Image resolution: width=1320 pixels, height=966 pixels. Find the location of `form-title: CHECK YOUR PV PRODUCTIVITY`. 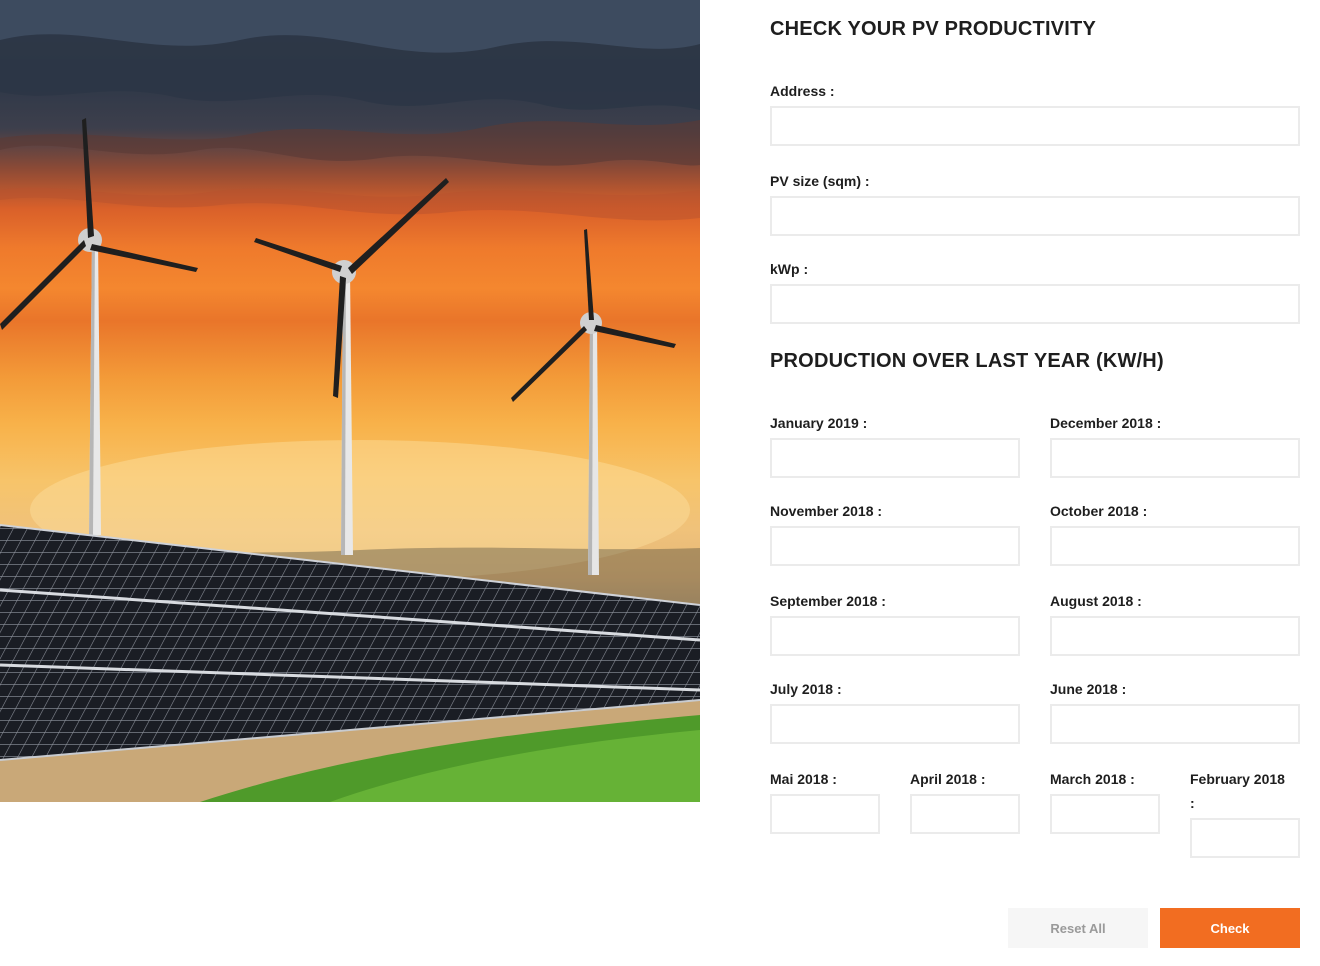

form-title: CHECK YOUR PV PRODUCTIVITY is located at coordinates (933, 29).